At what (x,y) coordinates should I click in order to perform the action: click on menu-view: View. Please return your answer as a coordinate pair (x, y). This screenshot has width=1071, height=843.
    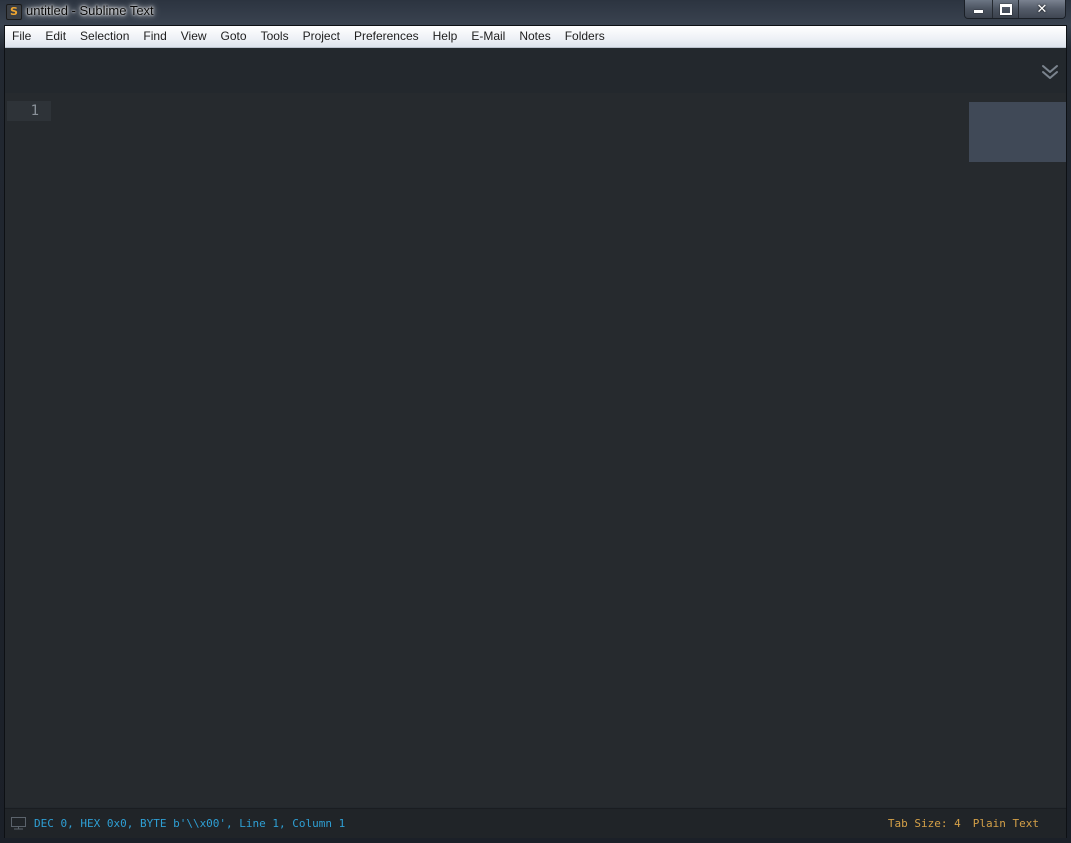
    Looking at the image, I should click on (194, 36).